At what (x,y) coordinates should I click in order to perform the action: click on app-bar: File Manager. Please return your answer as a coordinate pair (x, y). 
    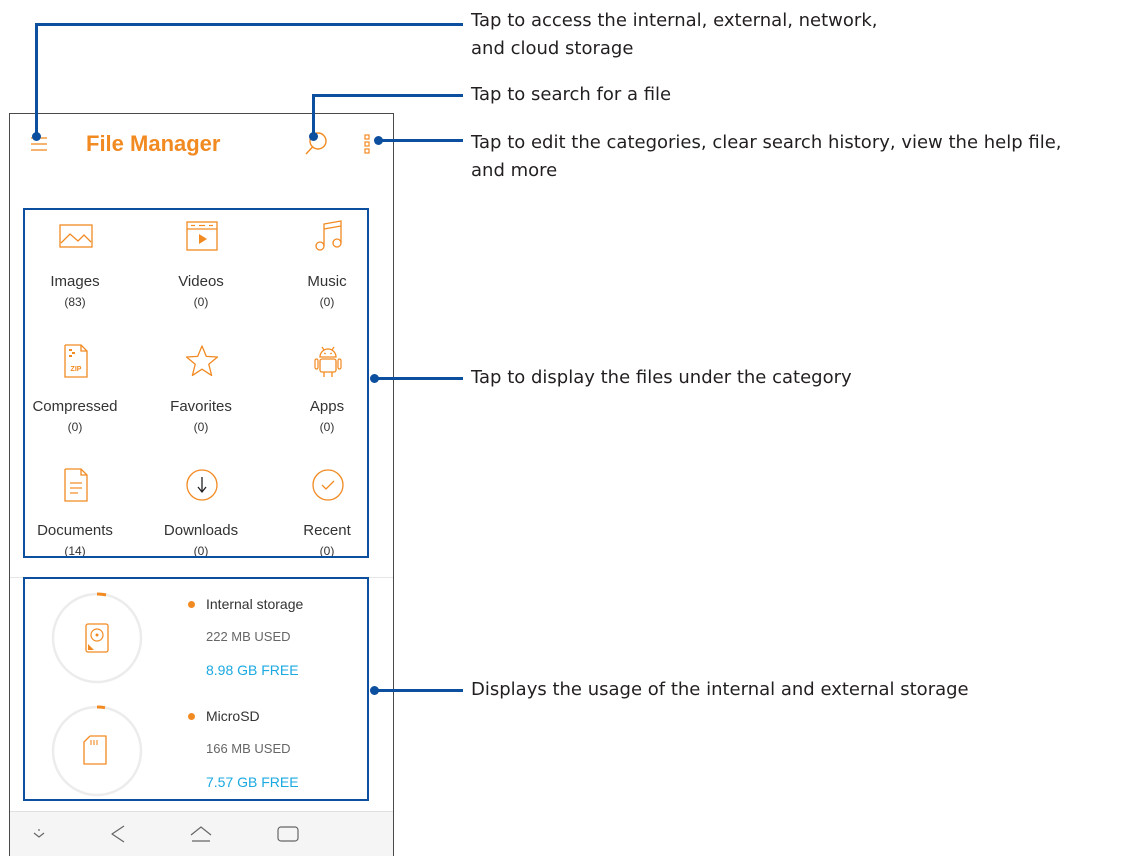
    Looking at the image, I should click on (201, 146).